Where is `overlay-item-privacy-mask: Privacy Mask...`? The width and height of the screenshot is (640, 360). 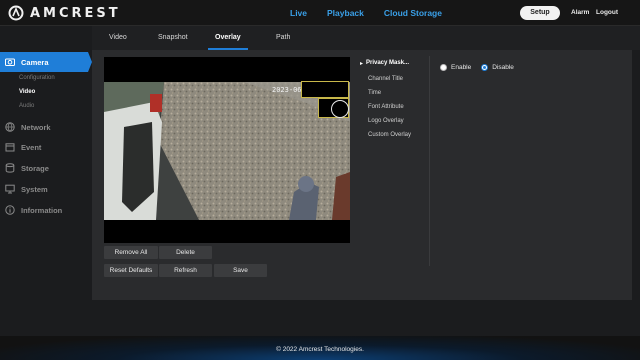
overlay-item-privacy-mask: Privacy Mask... is located at coordinates (387, 63).